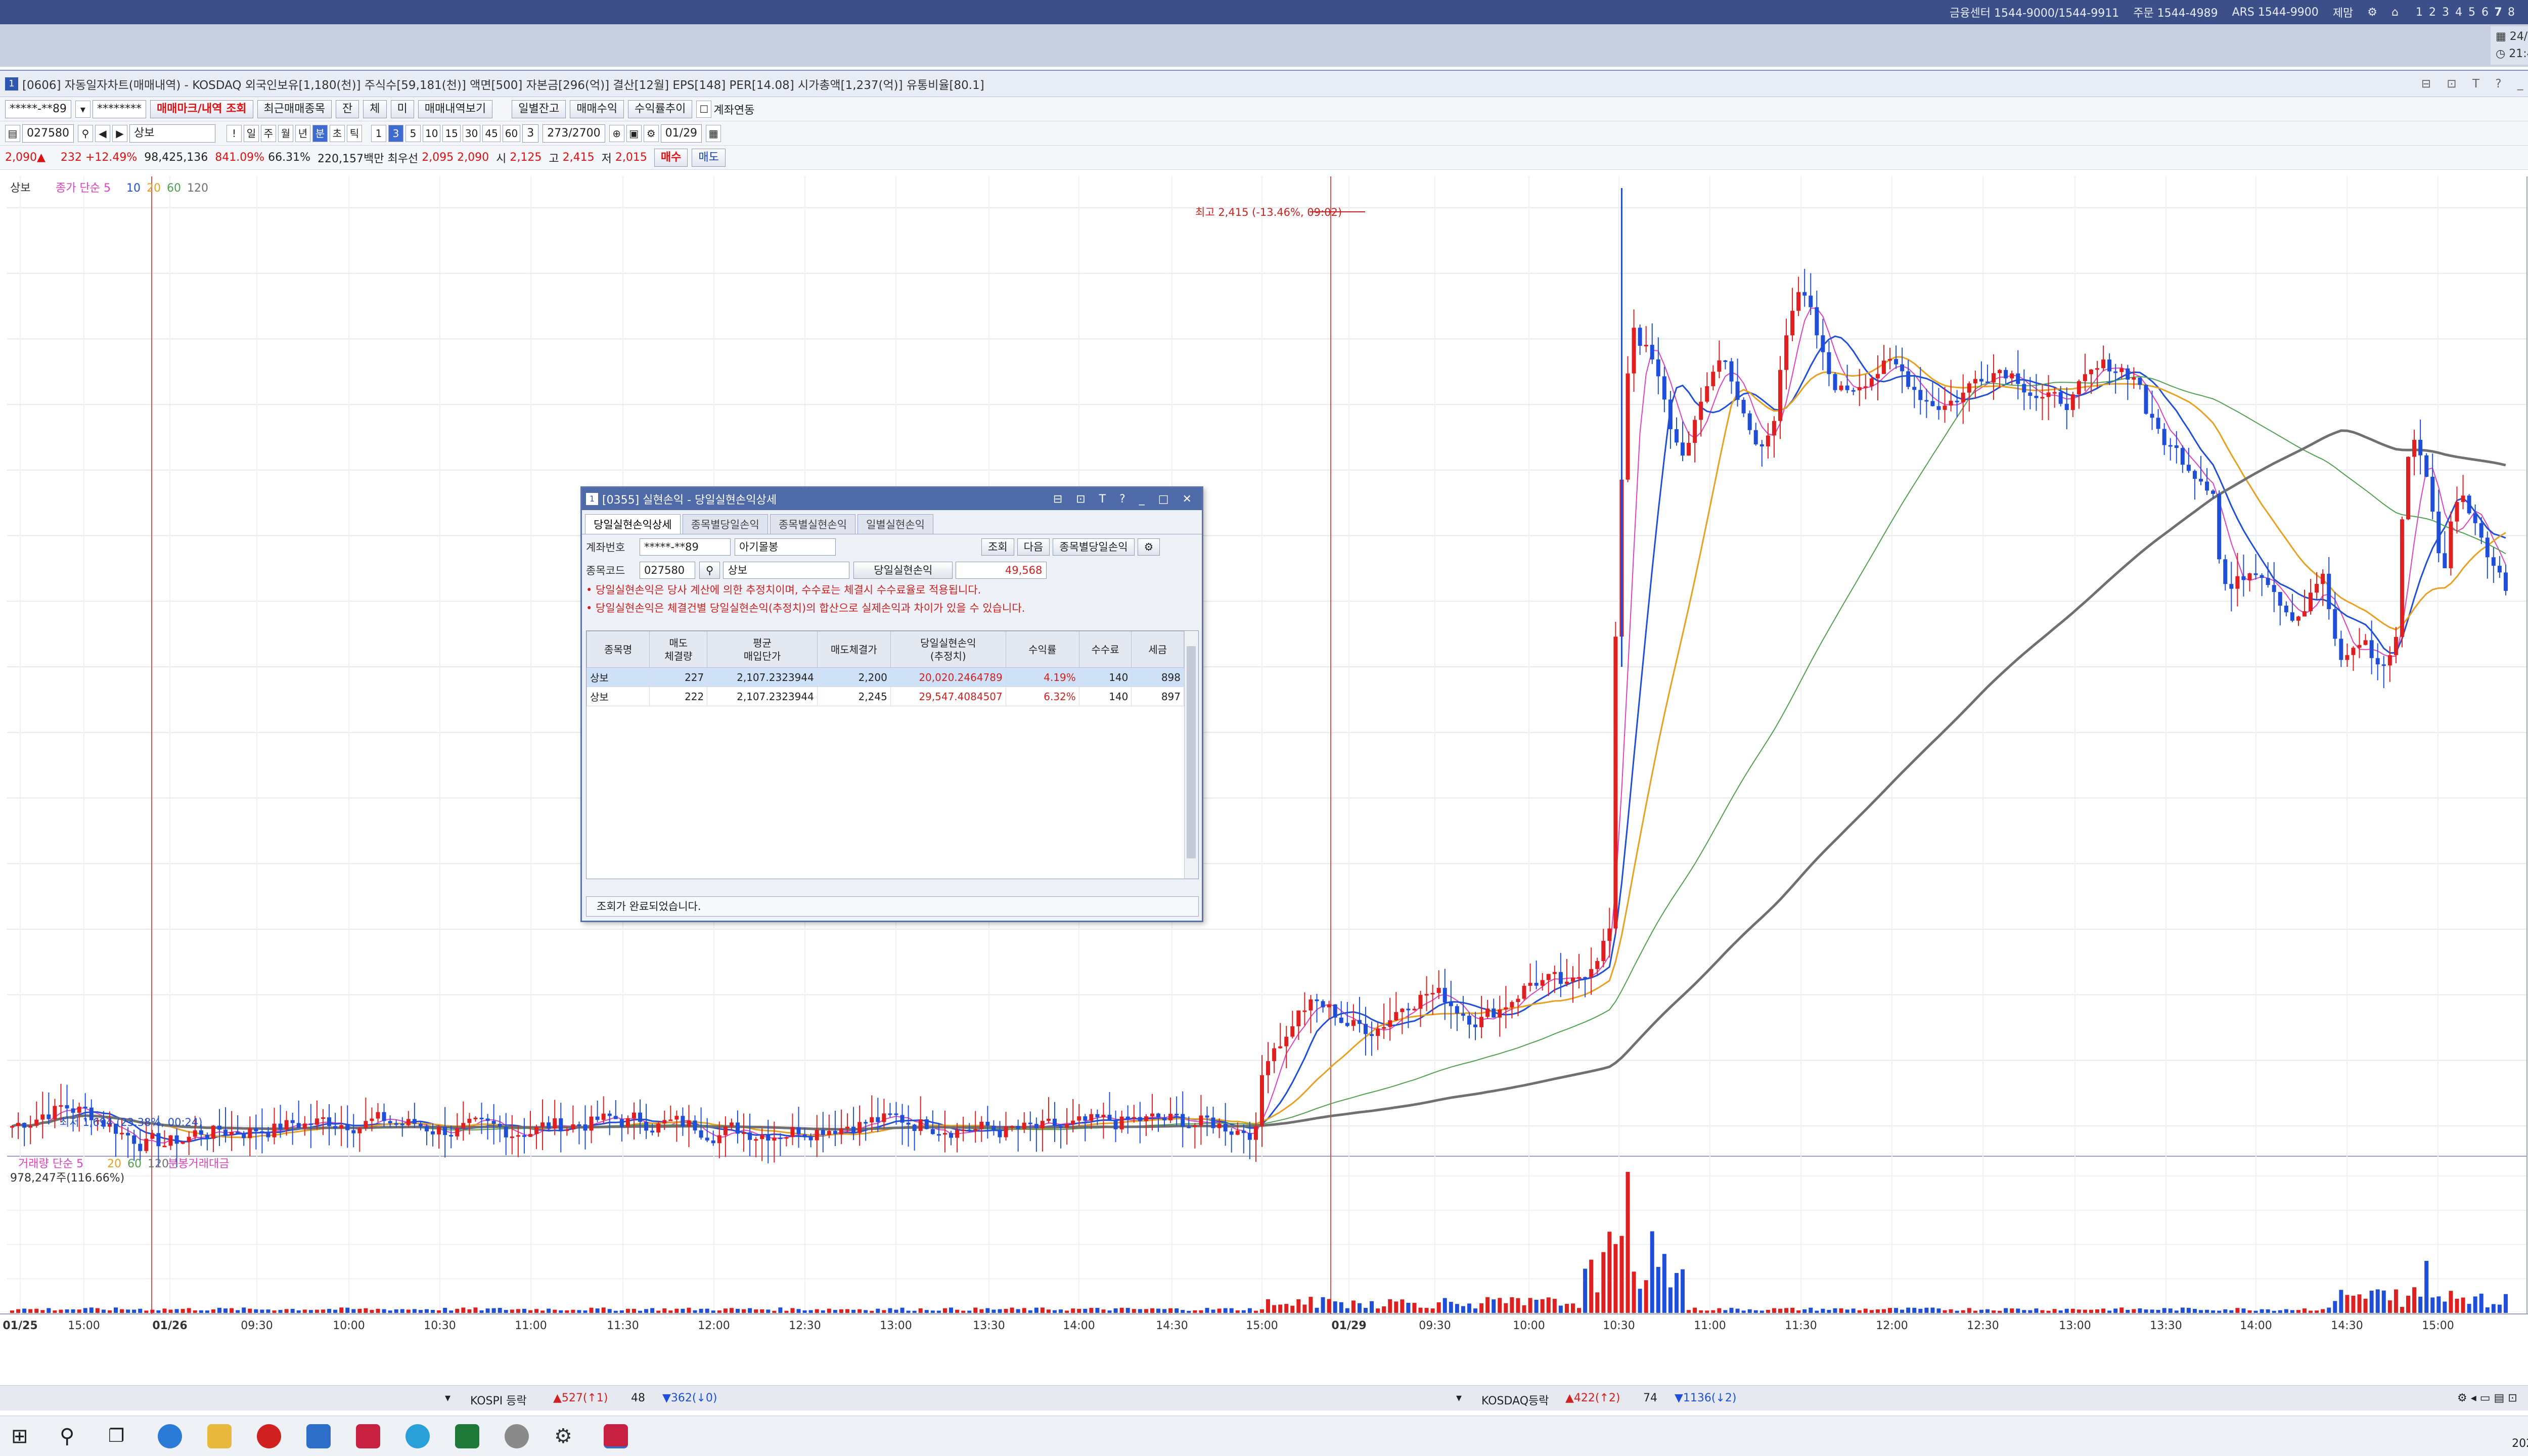 The image size is (2528, 1456). Describe the element at coordinates (354, 133) in the screenshot. I see `period-button-6: 틱` at that location.